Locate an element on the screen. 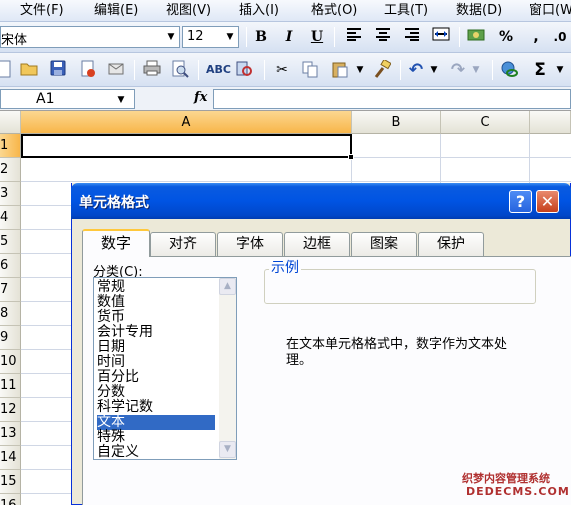 The image size is (571, 505). font-size-combo: 12 ▼ is located at coordinates (210, 37).